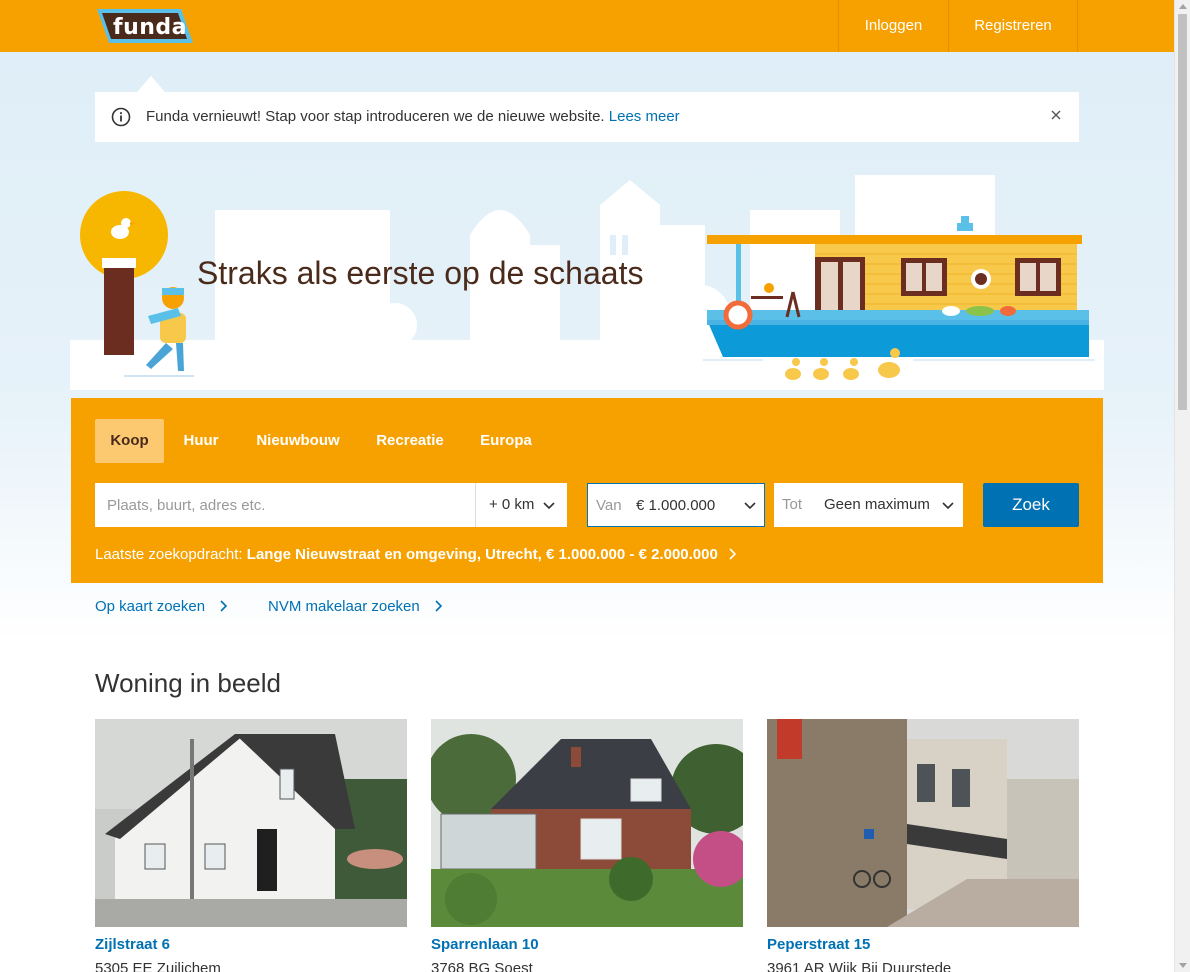 The image size is (1190, 972). What do you see at coordinates (137, 284) in the screenshot?
I see `skater-illustration` at bounding box center [137, 284].